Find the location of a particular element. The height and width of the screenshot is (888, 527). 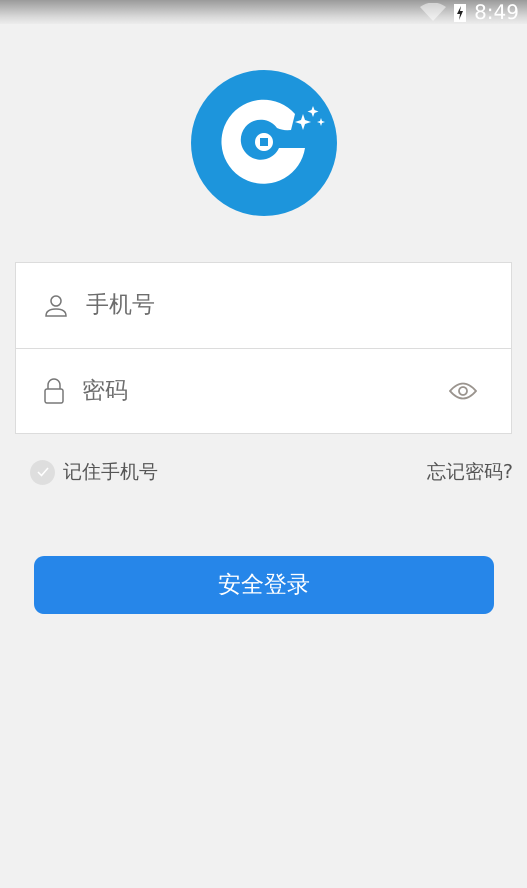

phone-field: 手机号 is located at coordinates (280, 305).